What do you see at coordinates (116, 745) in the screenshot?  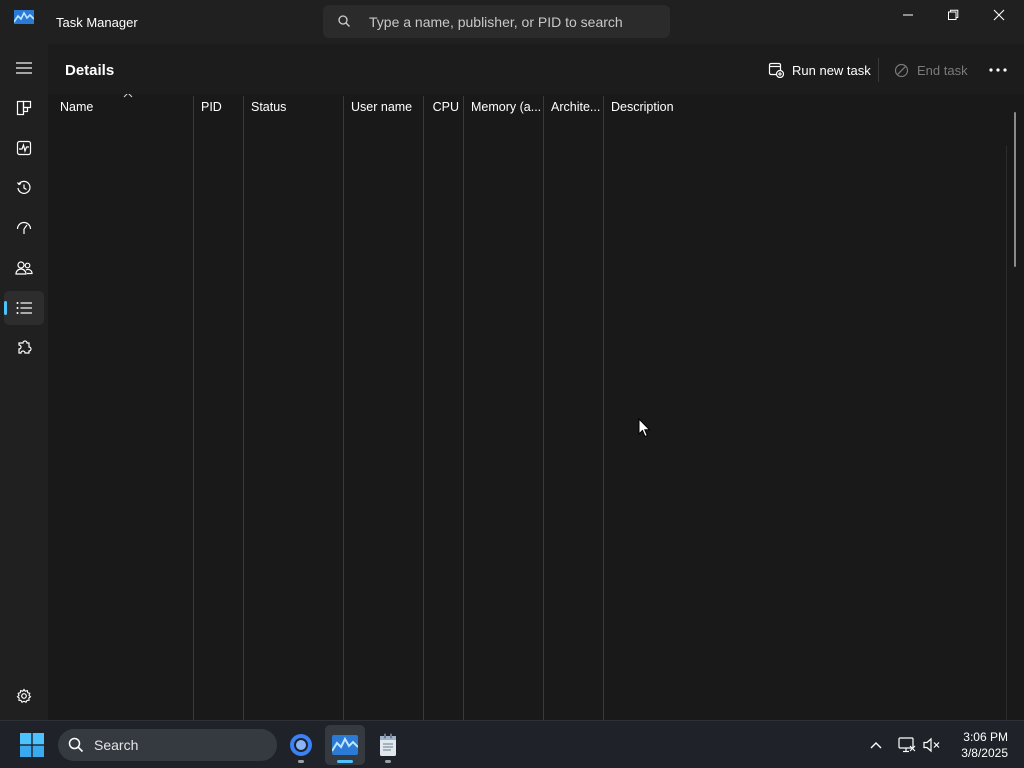 I see `taskbar-search-label: Search` at bounding box center [116, 745].